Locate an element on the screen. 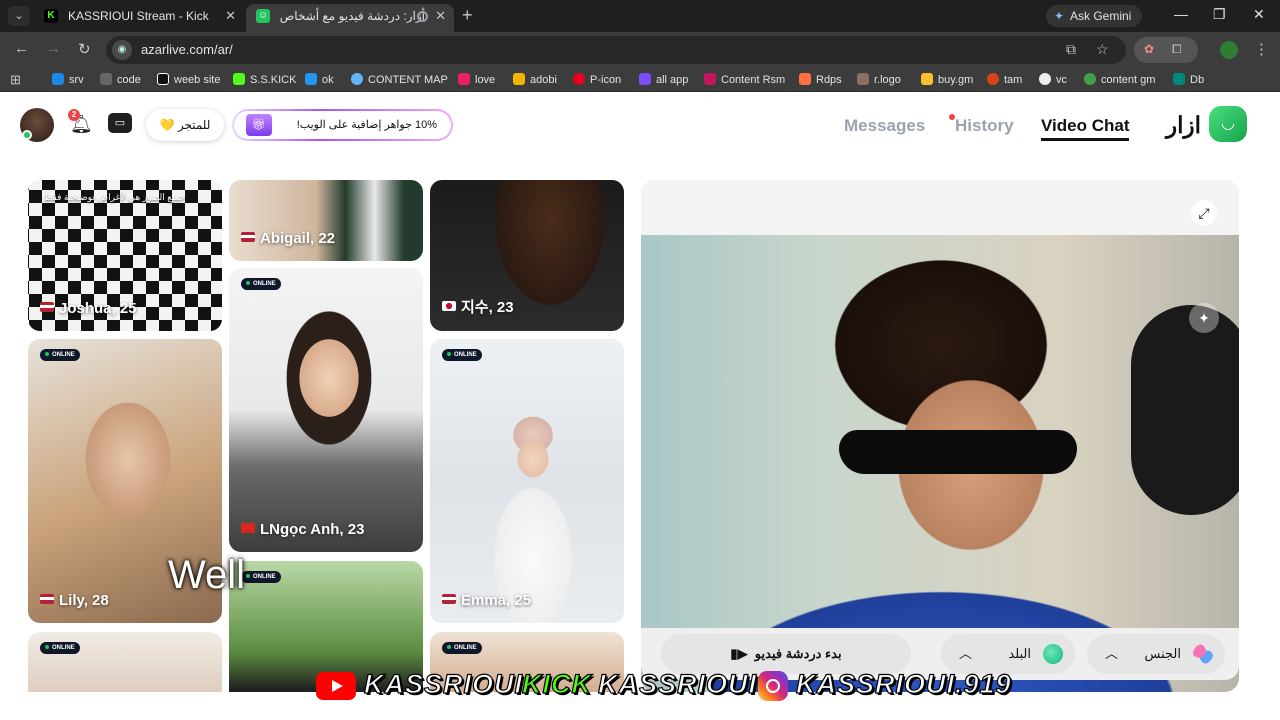 This screenshot has width=1280, height=720. tab-kick-dashboard: K KASSRIOUI Stream - Kick Dashb ✕ is located at coordinates (139, 18).